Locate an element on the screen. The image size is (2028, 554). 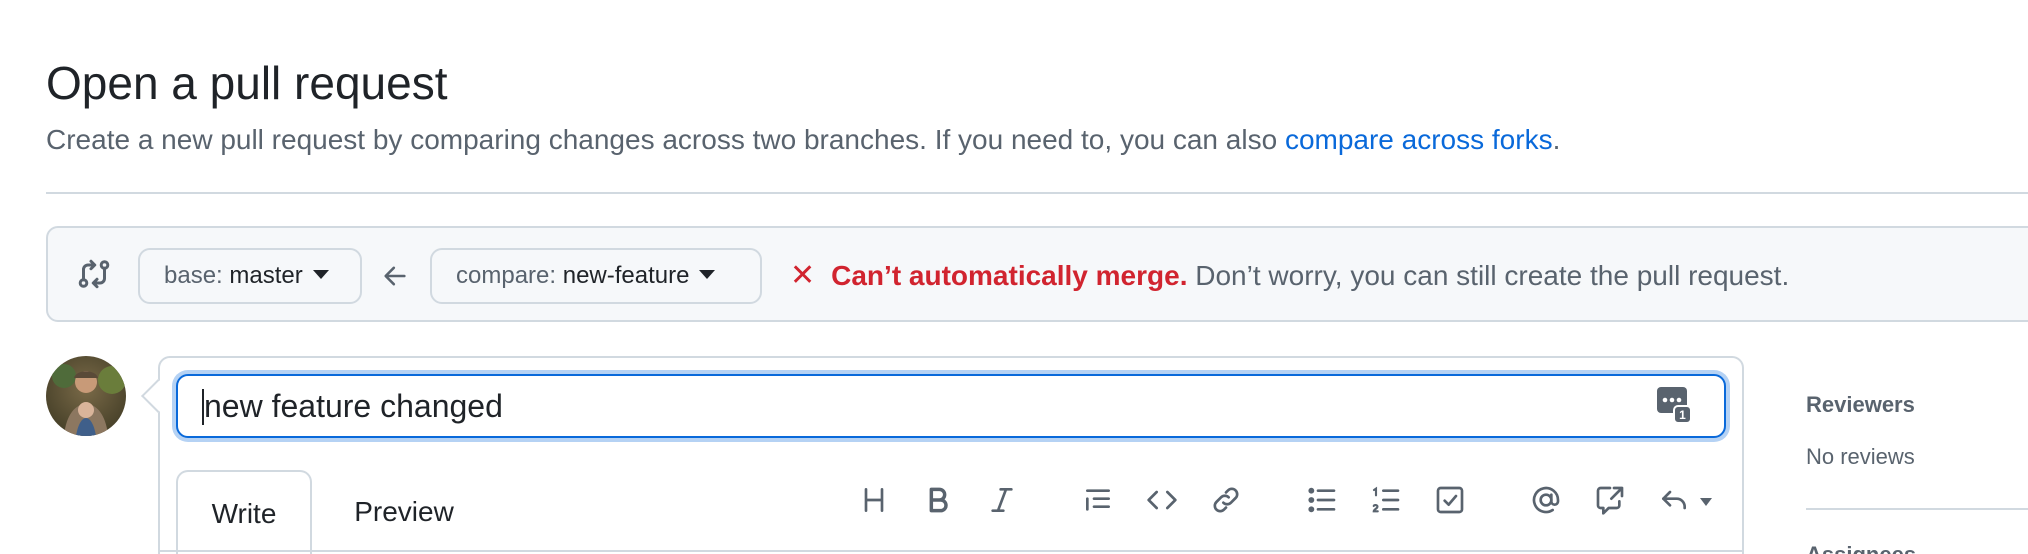
header-divider is located at coordinates (1037, 193).